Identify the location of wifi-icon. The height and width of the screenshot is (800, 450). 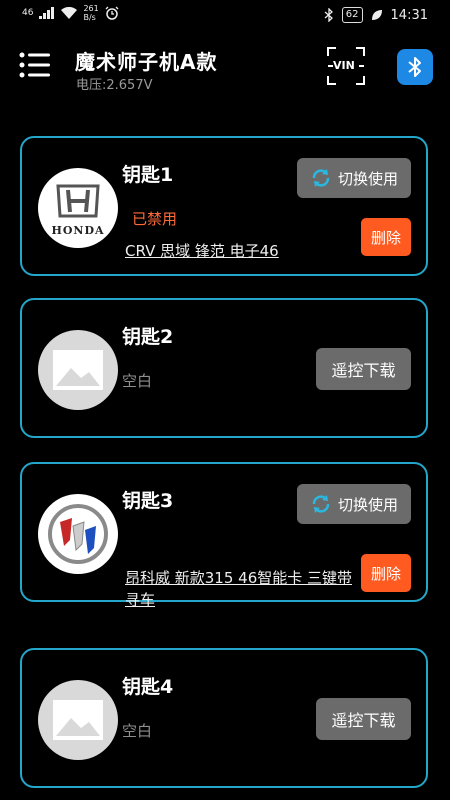
(69, 13).